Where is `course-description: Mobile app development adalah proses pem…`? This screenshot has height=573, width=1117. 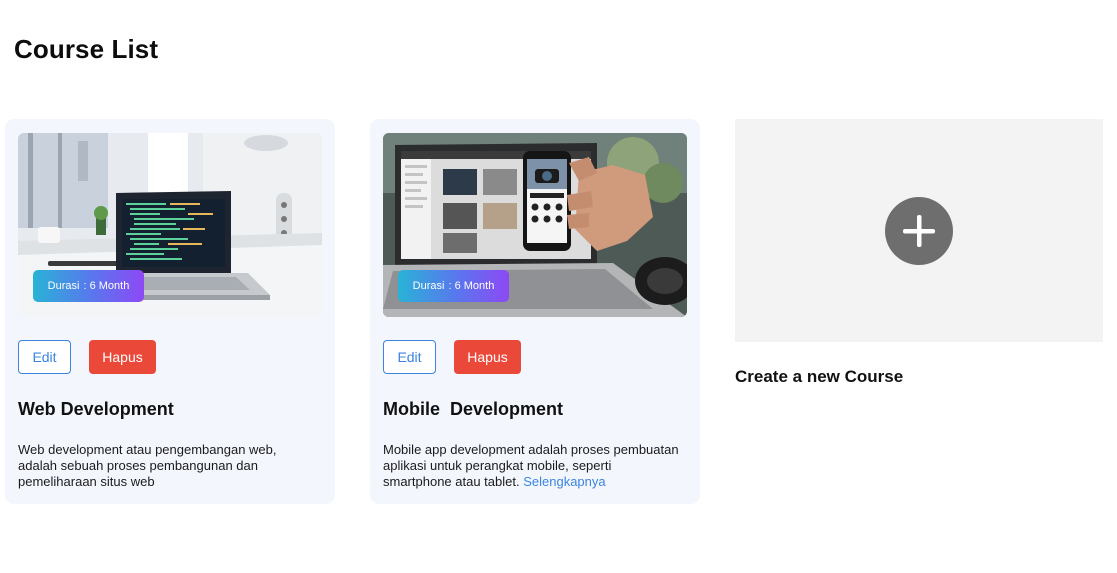
course-description: Mobile app development adalah proses pem… is located at coordinates (533, 466).